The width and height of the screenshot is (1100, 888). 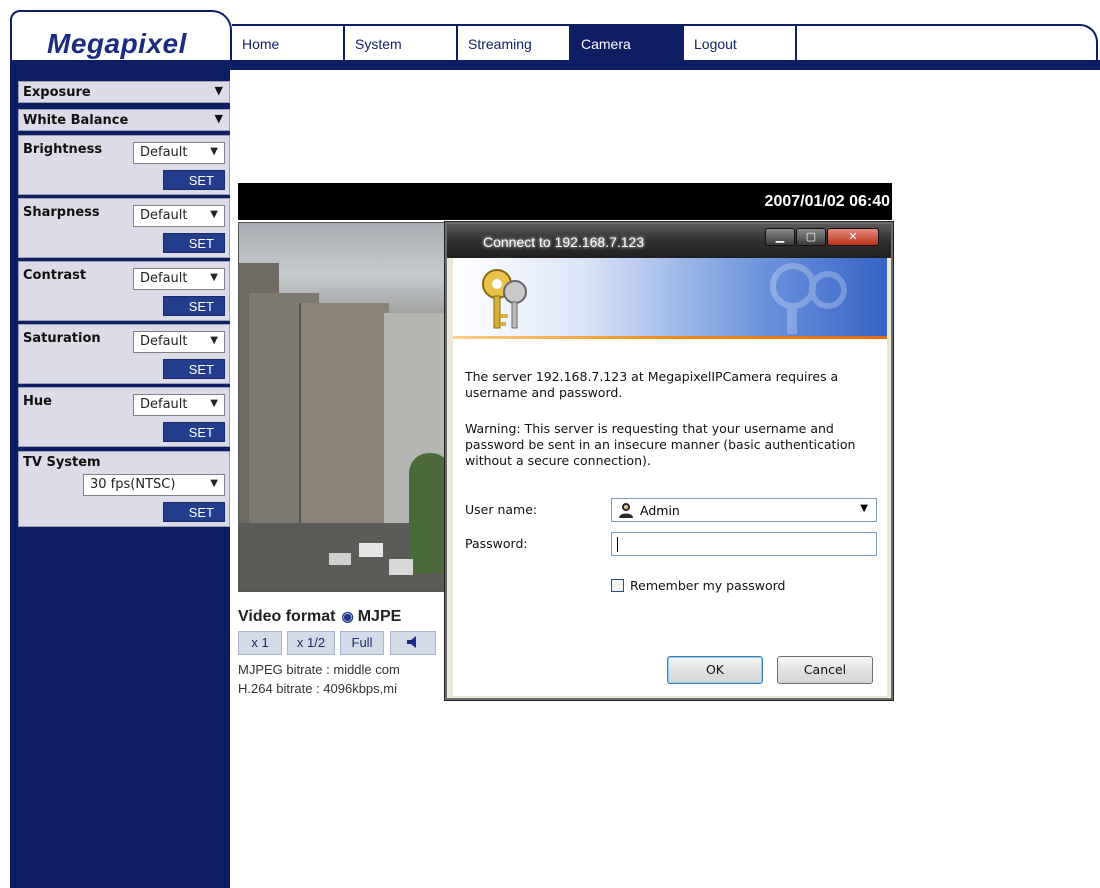 What do you see at coordinates (124, 165) in the screenshot?
I see `brightness-panel: Brightness Default ▼ SET` at bounding box center [124, 165].